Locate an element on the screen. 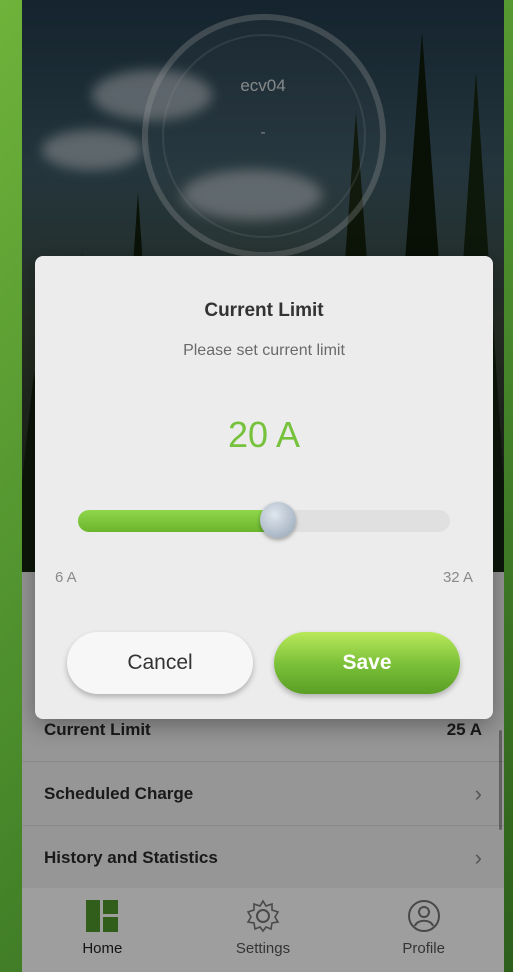 The image size is (513, 972). dialog-title: Current Limit is located at coordinates (264, 310).